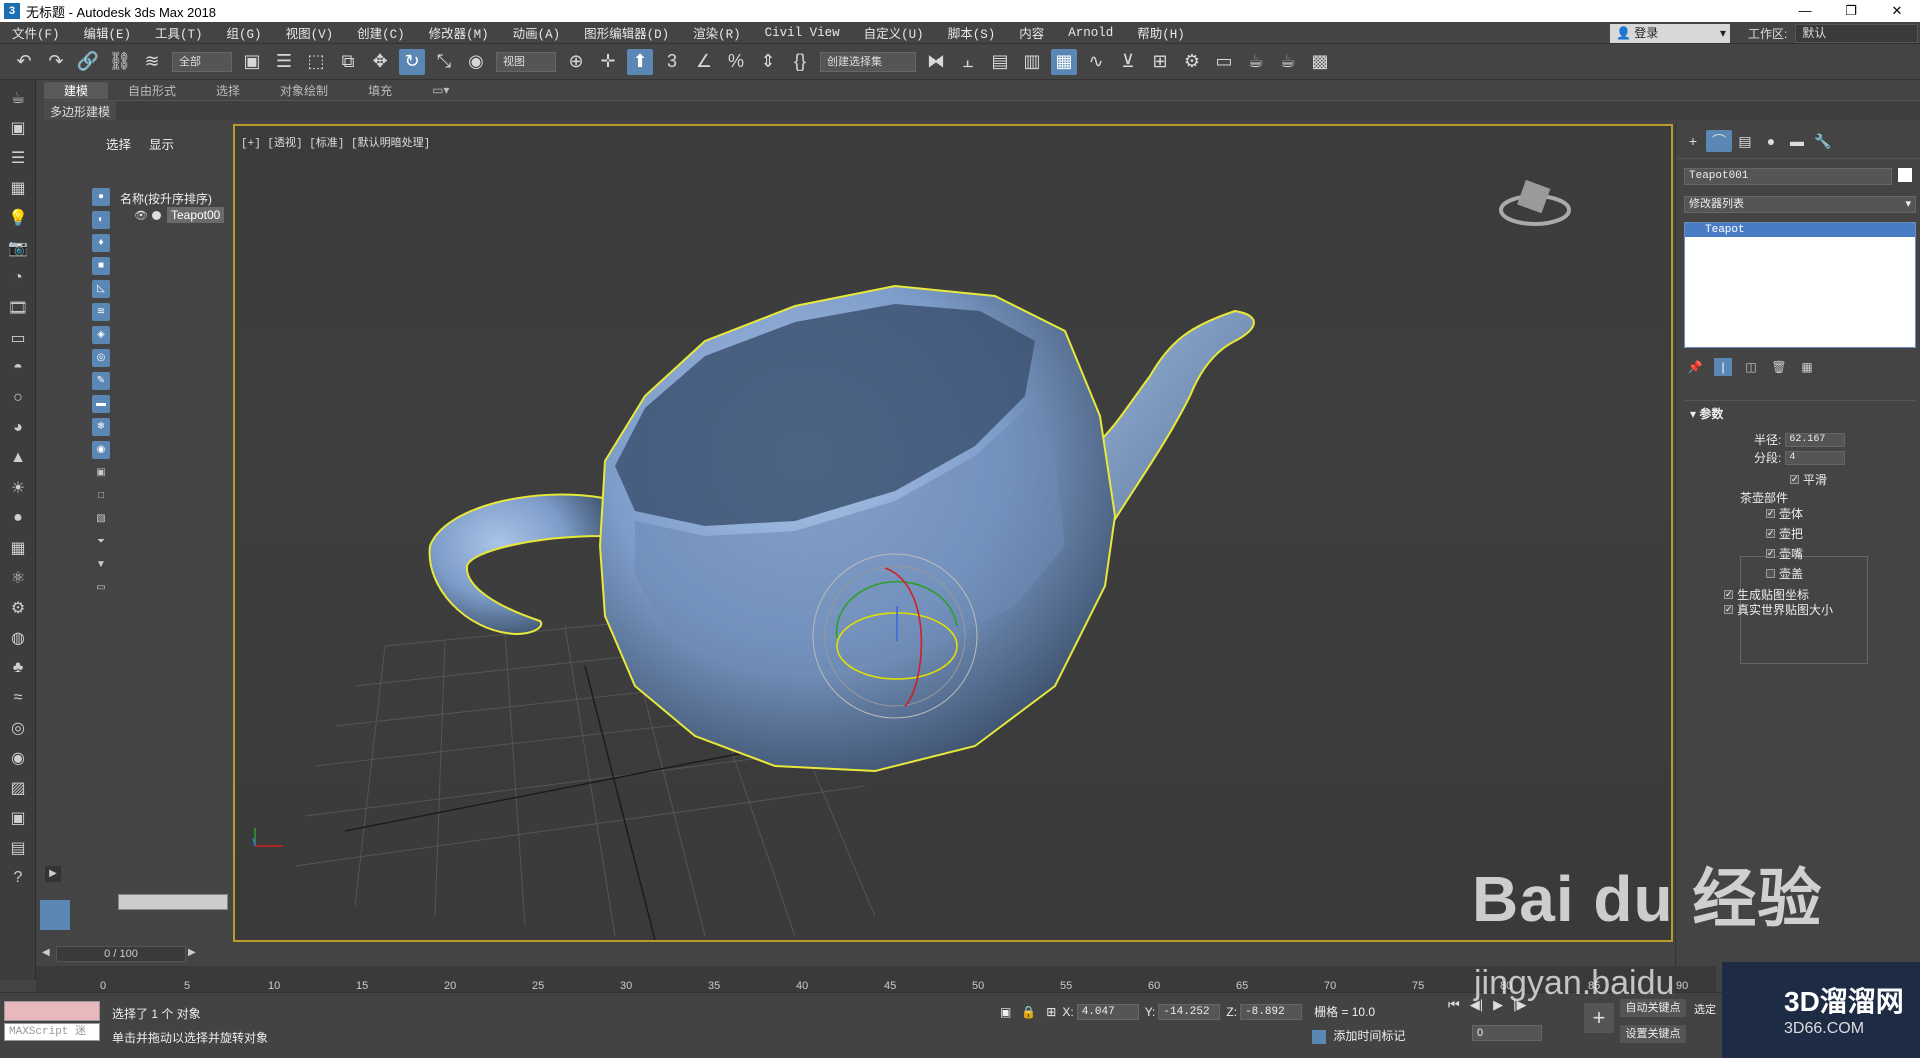 Image resolution: width=1920 pixels, height=1058 pixels. What do you see at coordinates (202, 61) in the screenshot?
I see `selection-filter-dropdown: 全部` at bounding box center [202, 61].